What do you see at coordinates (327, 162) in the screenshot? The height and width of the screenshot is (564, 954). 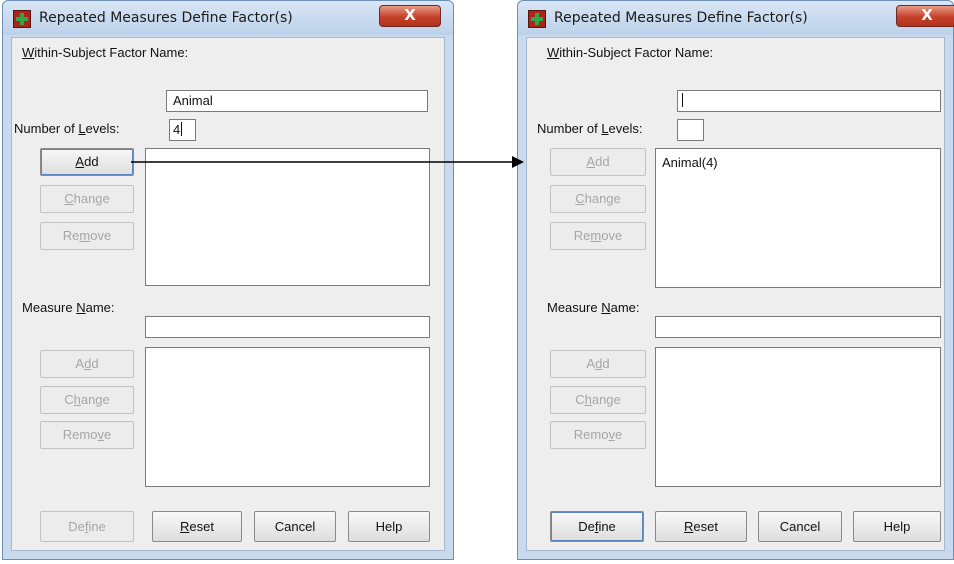 I see `transition-arrow` at bounding box center [327, 162].